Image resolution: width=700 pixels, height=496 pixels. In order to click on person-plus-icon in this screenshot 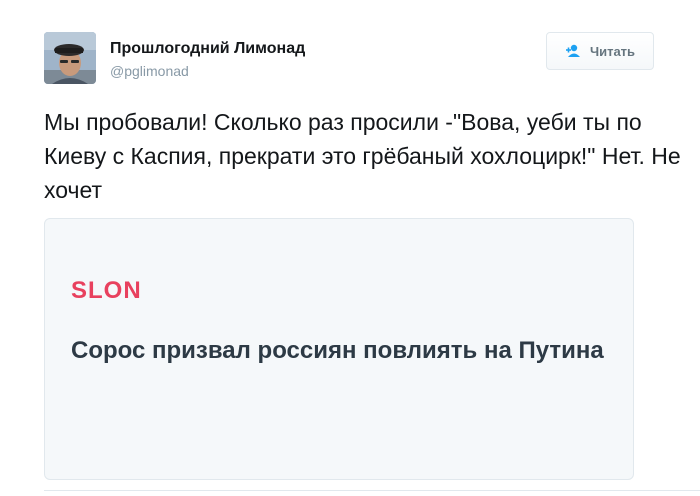, I will do `click(574, 51)`.